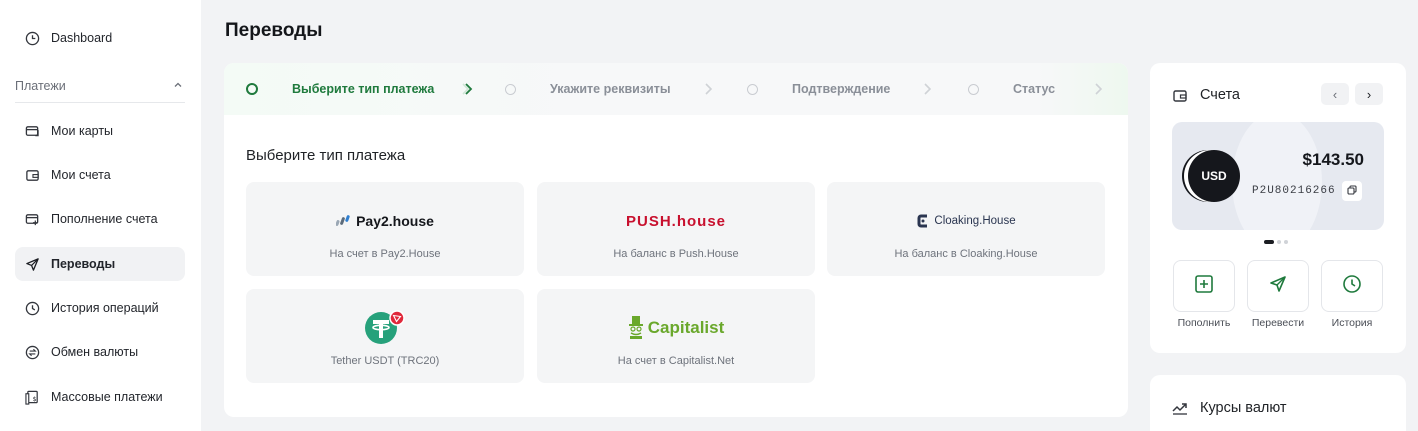 The height and width of the screenshot is (431, 1418). I want to click on sidebar-item-mass-payments: $ Массовые платежи, so click(100, 397).